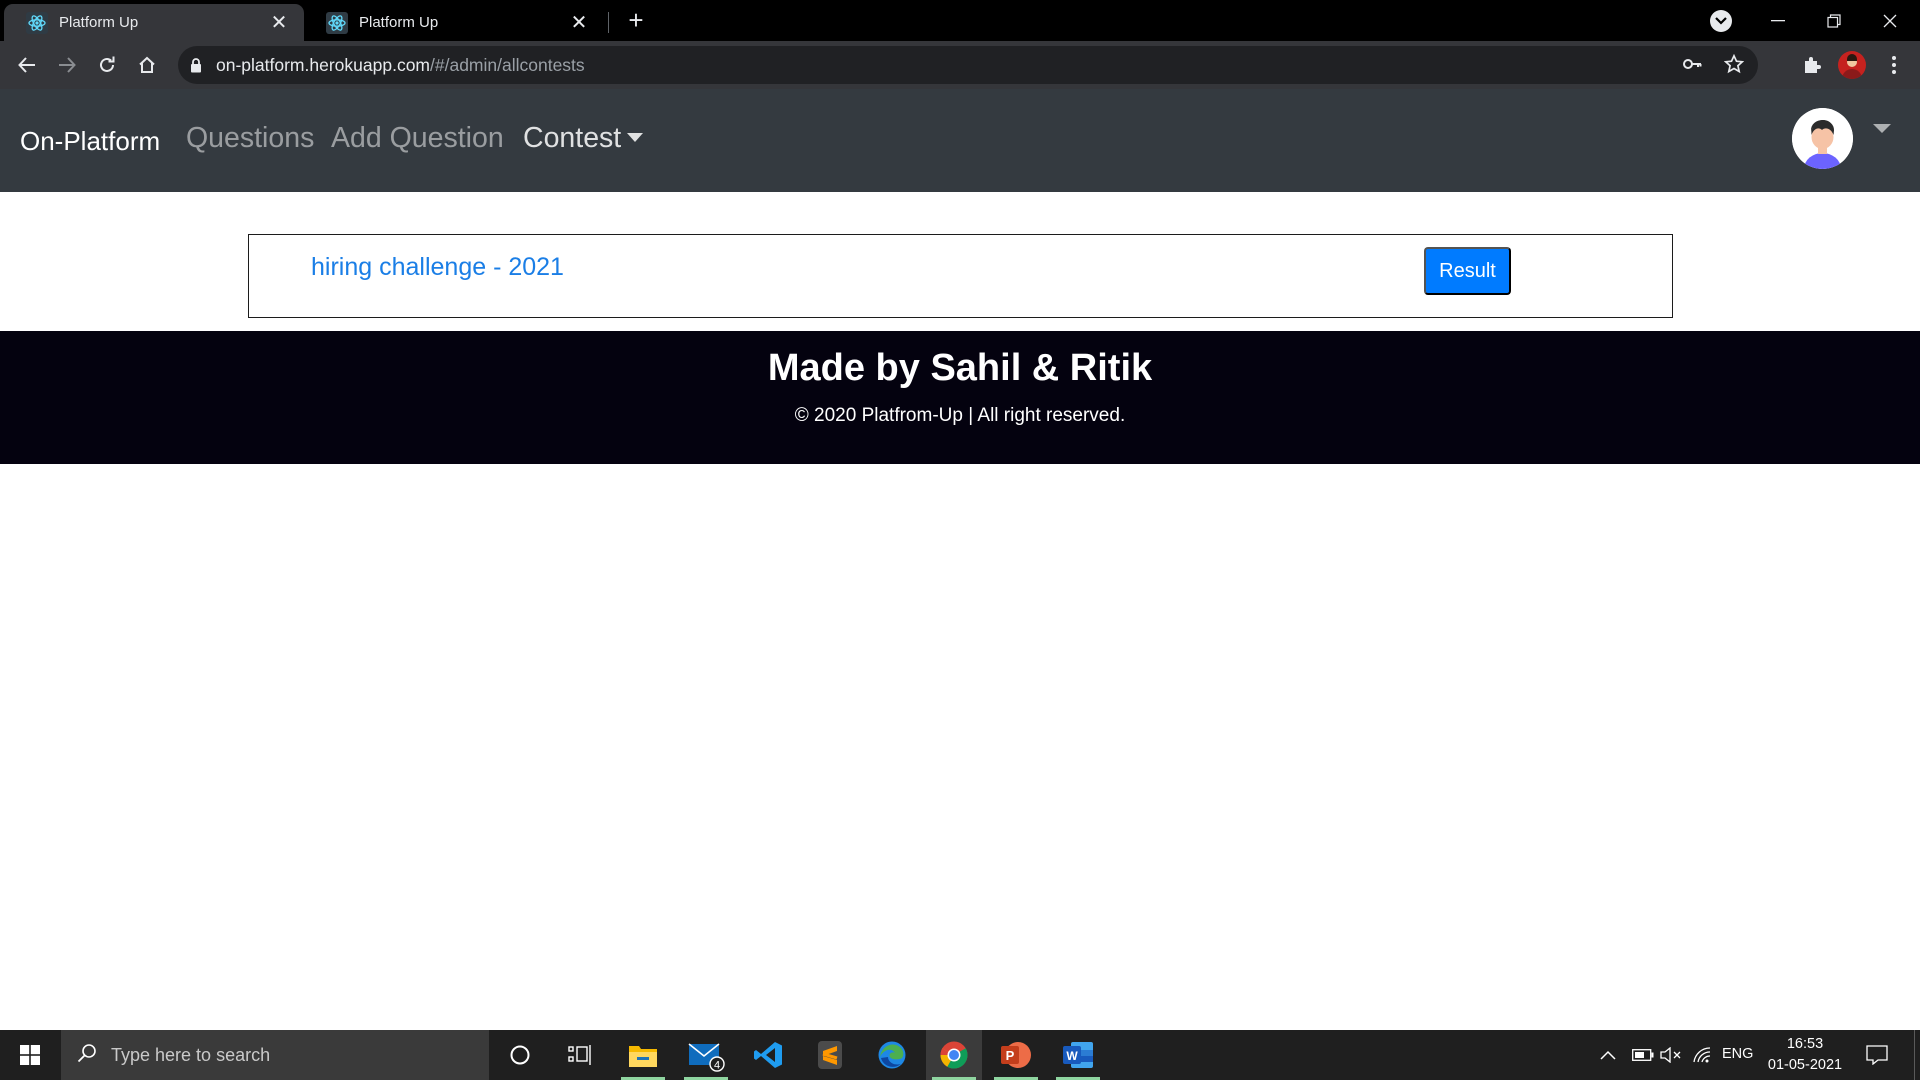 The image size is (1920, 1080). Describe the element at coordinates (520, 1055) in the screenshot. I see `cortana-icon` at that location.